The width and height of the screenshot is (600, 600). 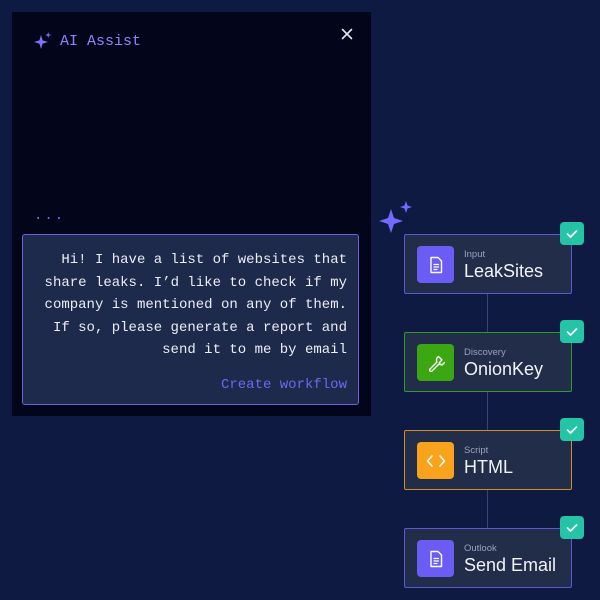 What do you see at coordinates (494, 454) in the screenshot?
I see `workflow-node-html: Script HTML` at bounding box center [494, 454].